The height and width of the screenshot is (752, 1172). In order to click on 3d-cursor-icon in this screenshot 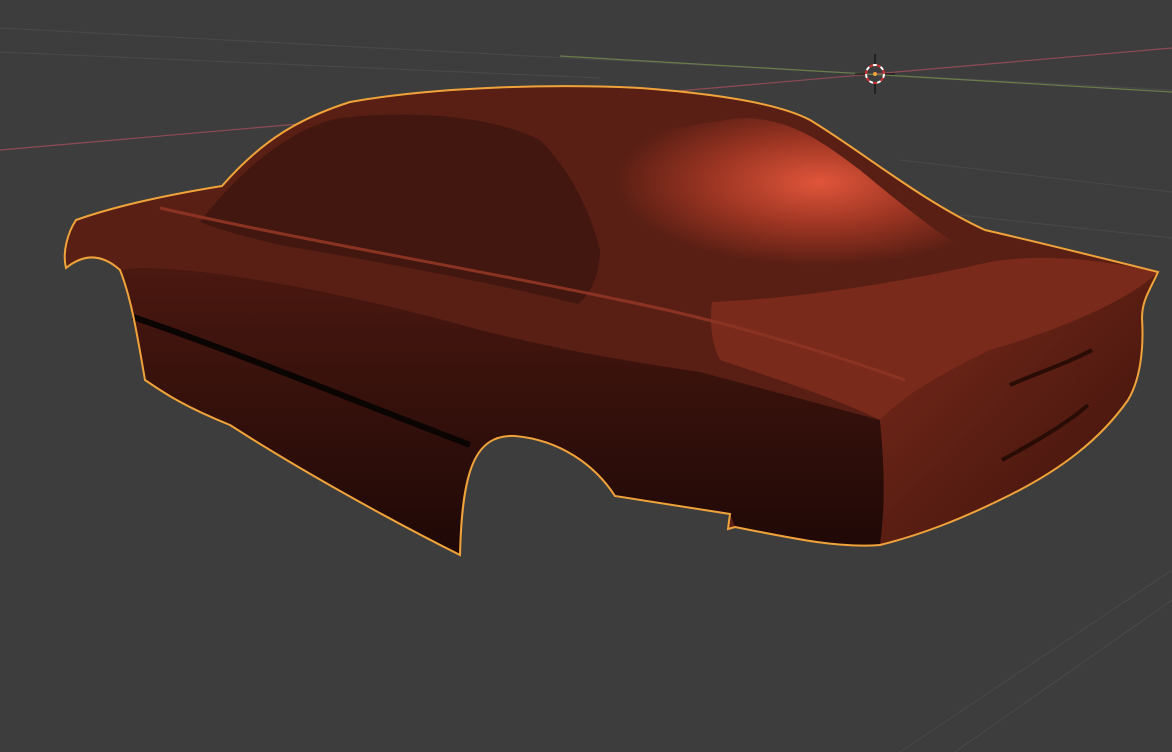, I will do `click(875, 74)`.